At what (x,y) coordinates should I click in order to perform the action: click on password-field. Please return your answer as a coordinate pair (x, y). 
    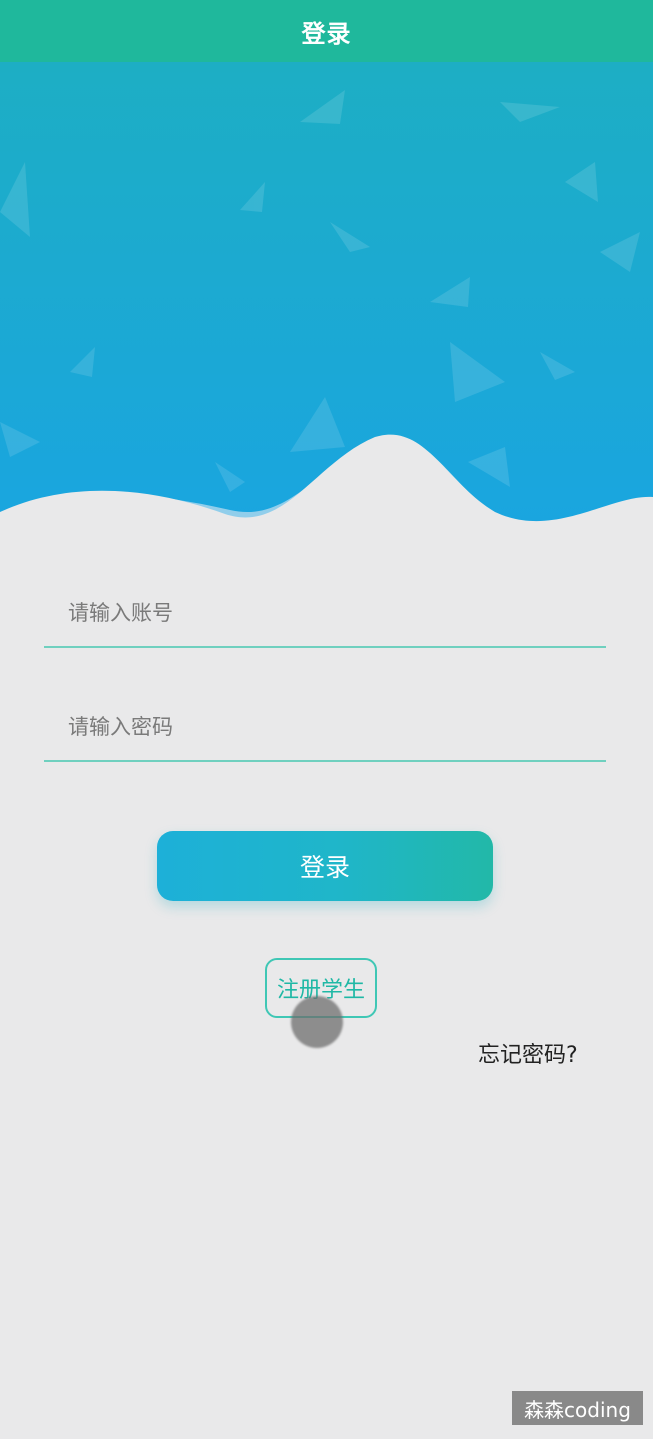
    Looking at the image, I should click on (325, 728).